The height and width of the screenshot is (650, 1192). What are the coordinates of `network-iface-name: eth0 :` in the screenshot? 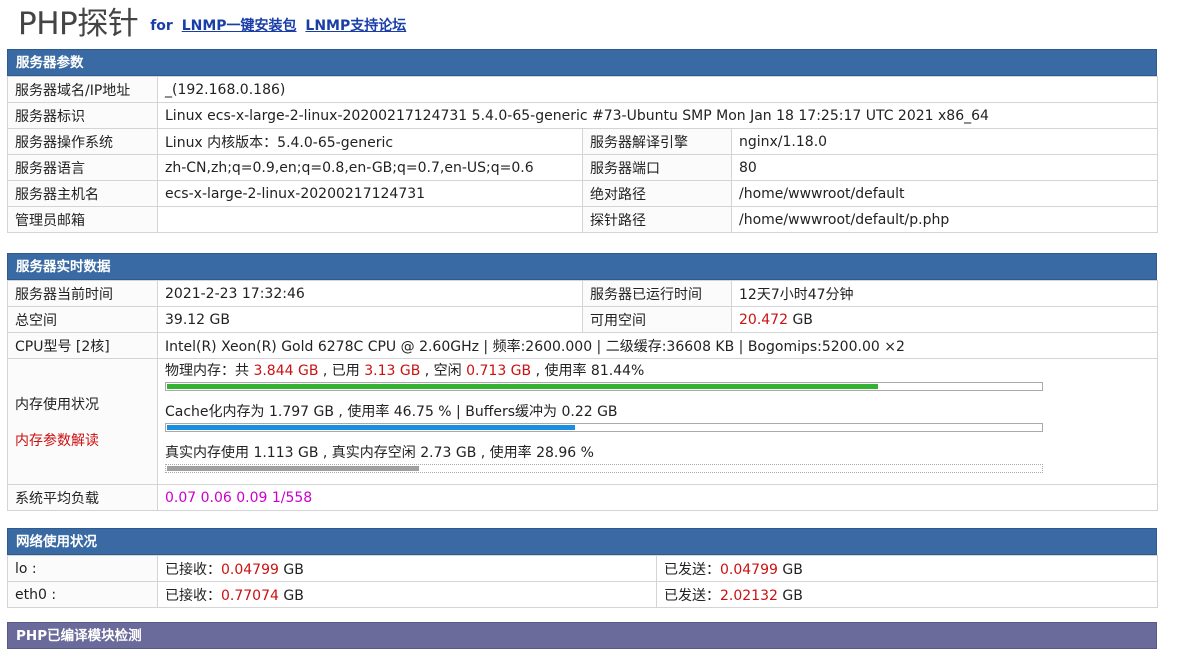 It's located at (82, 594).